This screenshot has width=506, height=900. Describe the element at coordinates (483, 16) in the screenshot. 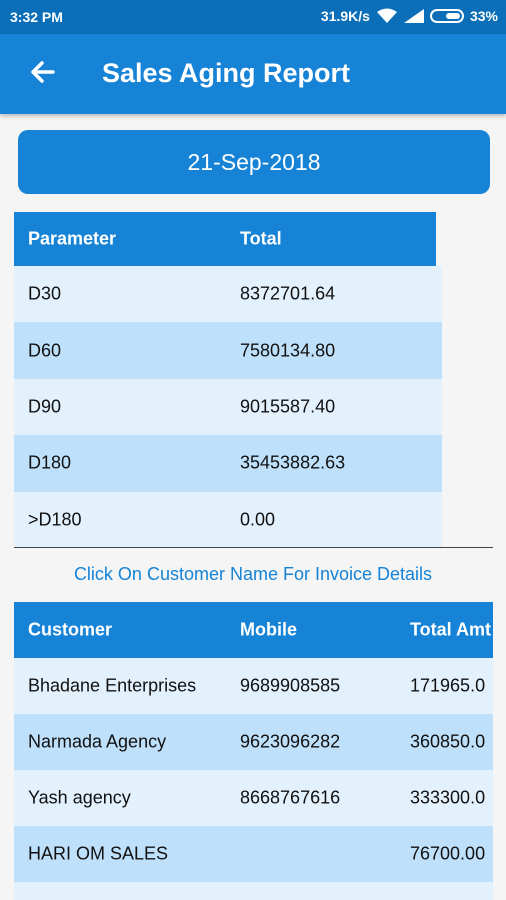

I see `battery-percent: 33%` at that location.